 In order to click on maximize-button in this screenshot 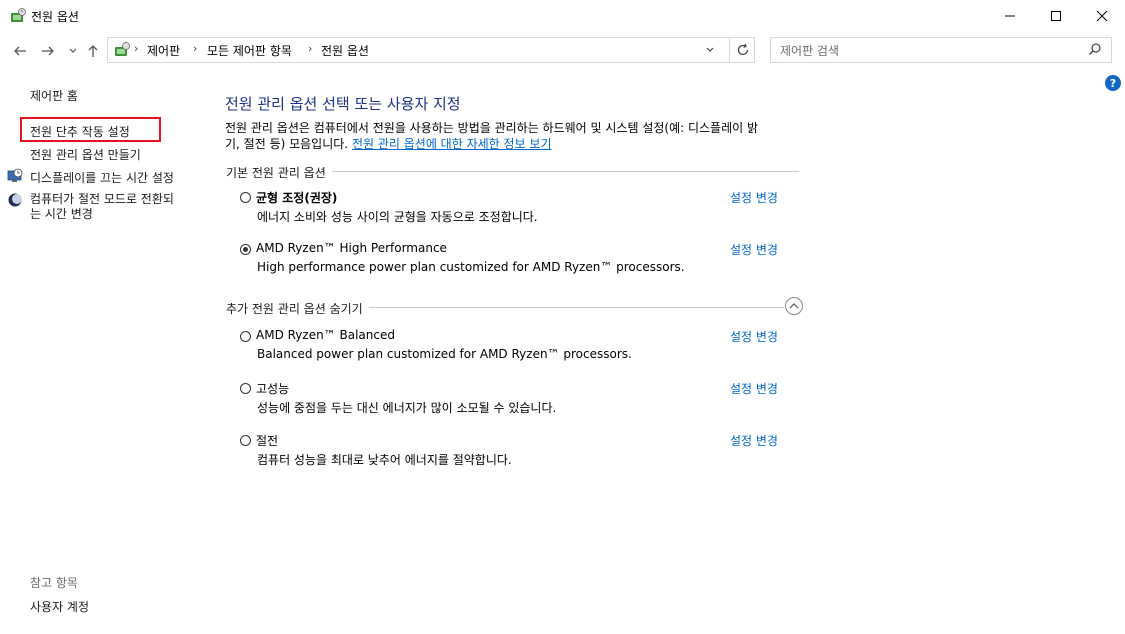, I will do `click(1056, 16)`.